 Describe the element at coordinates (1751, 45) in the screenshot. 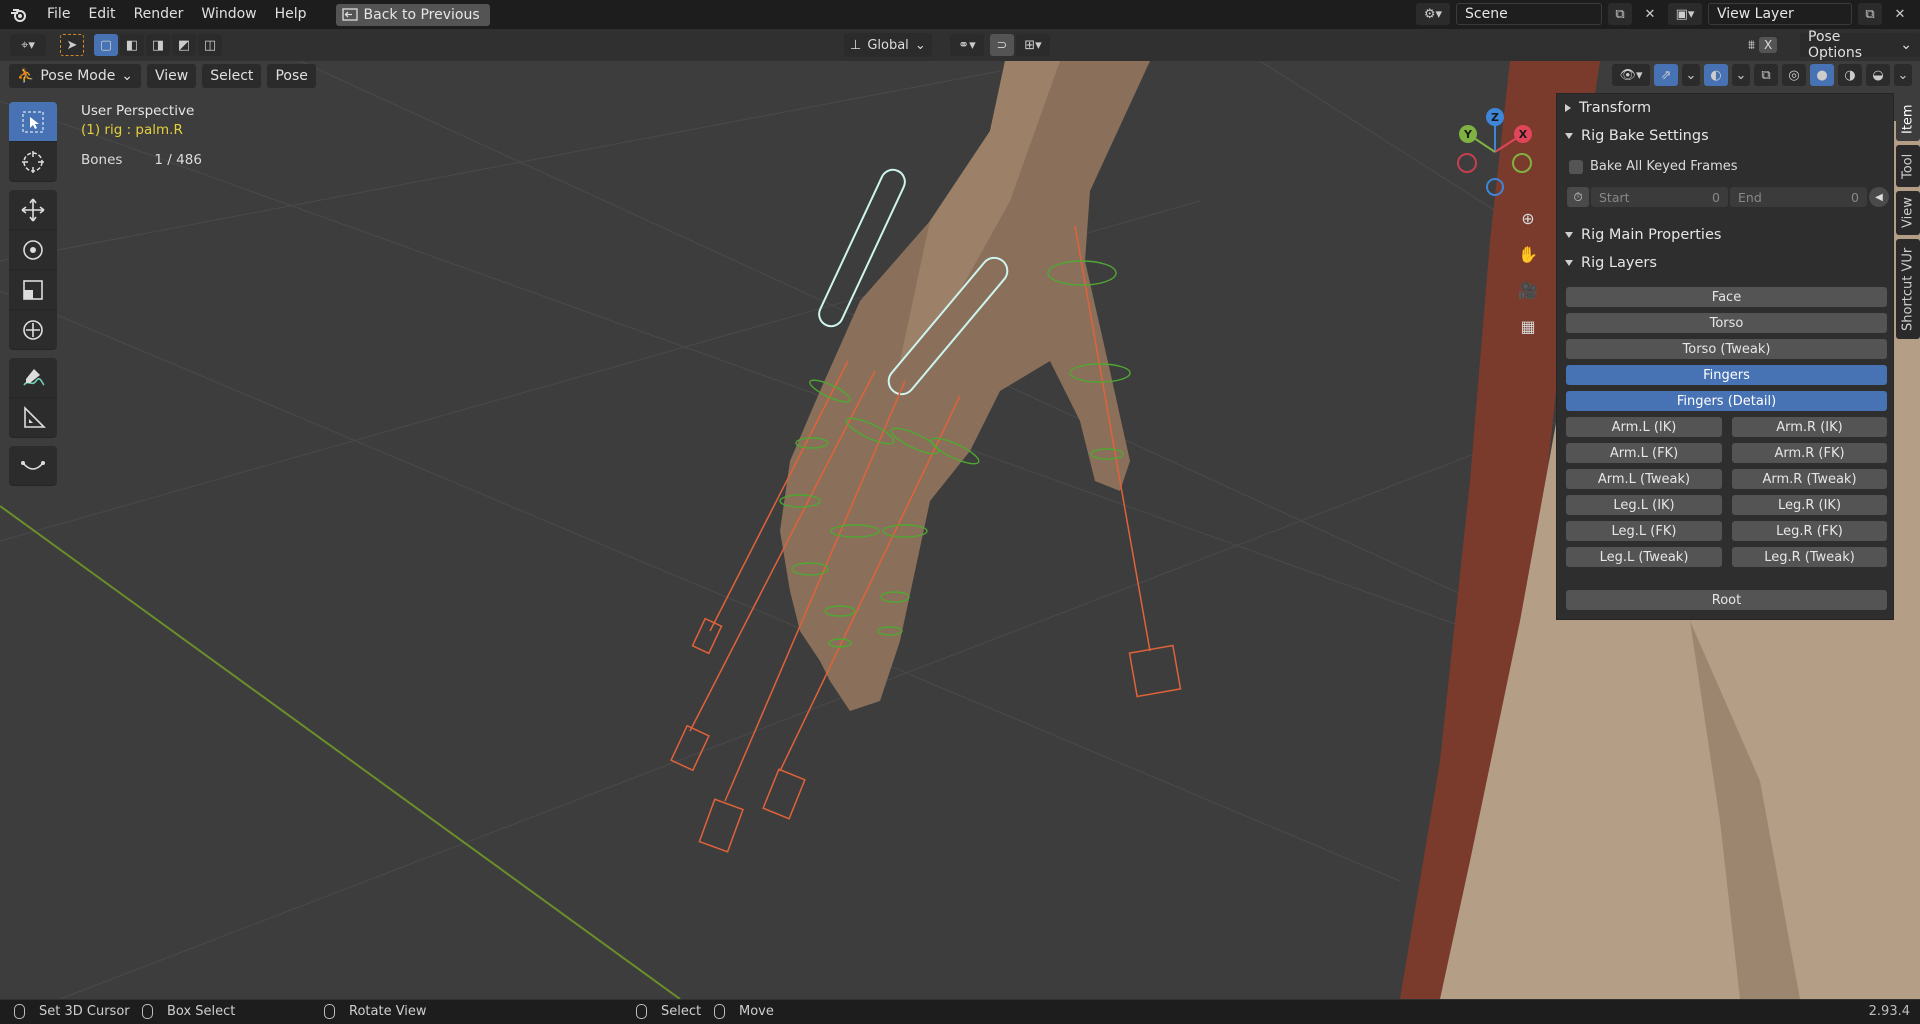

I see `mirror-icon: ⩩` at that location.